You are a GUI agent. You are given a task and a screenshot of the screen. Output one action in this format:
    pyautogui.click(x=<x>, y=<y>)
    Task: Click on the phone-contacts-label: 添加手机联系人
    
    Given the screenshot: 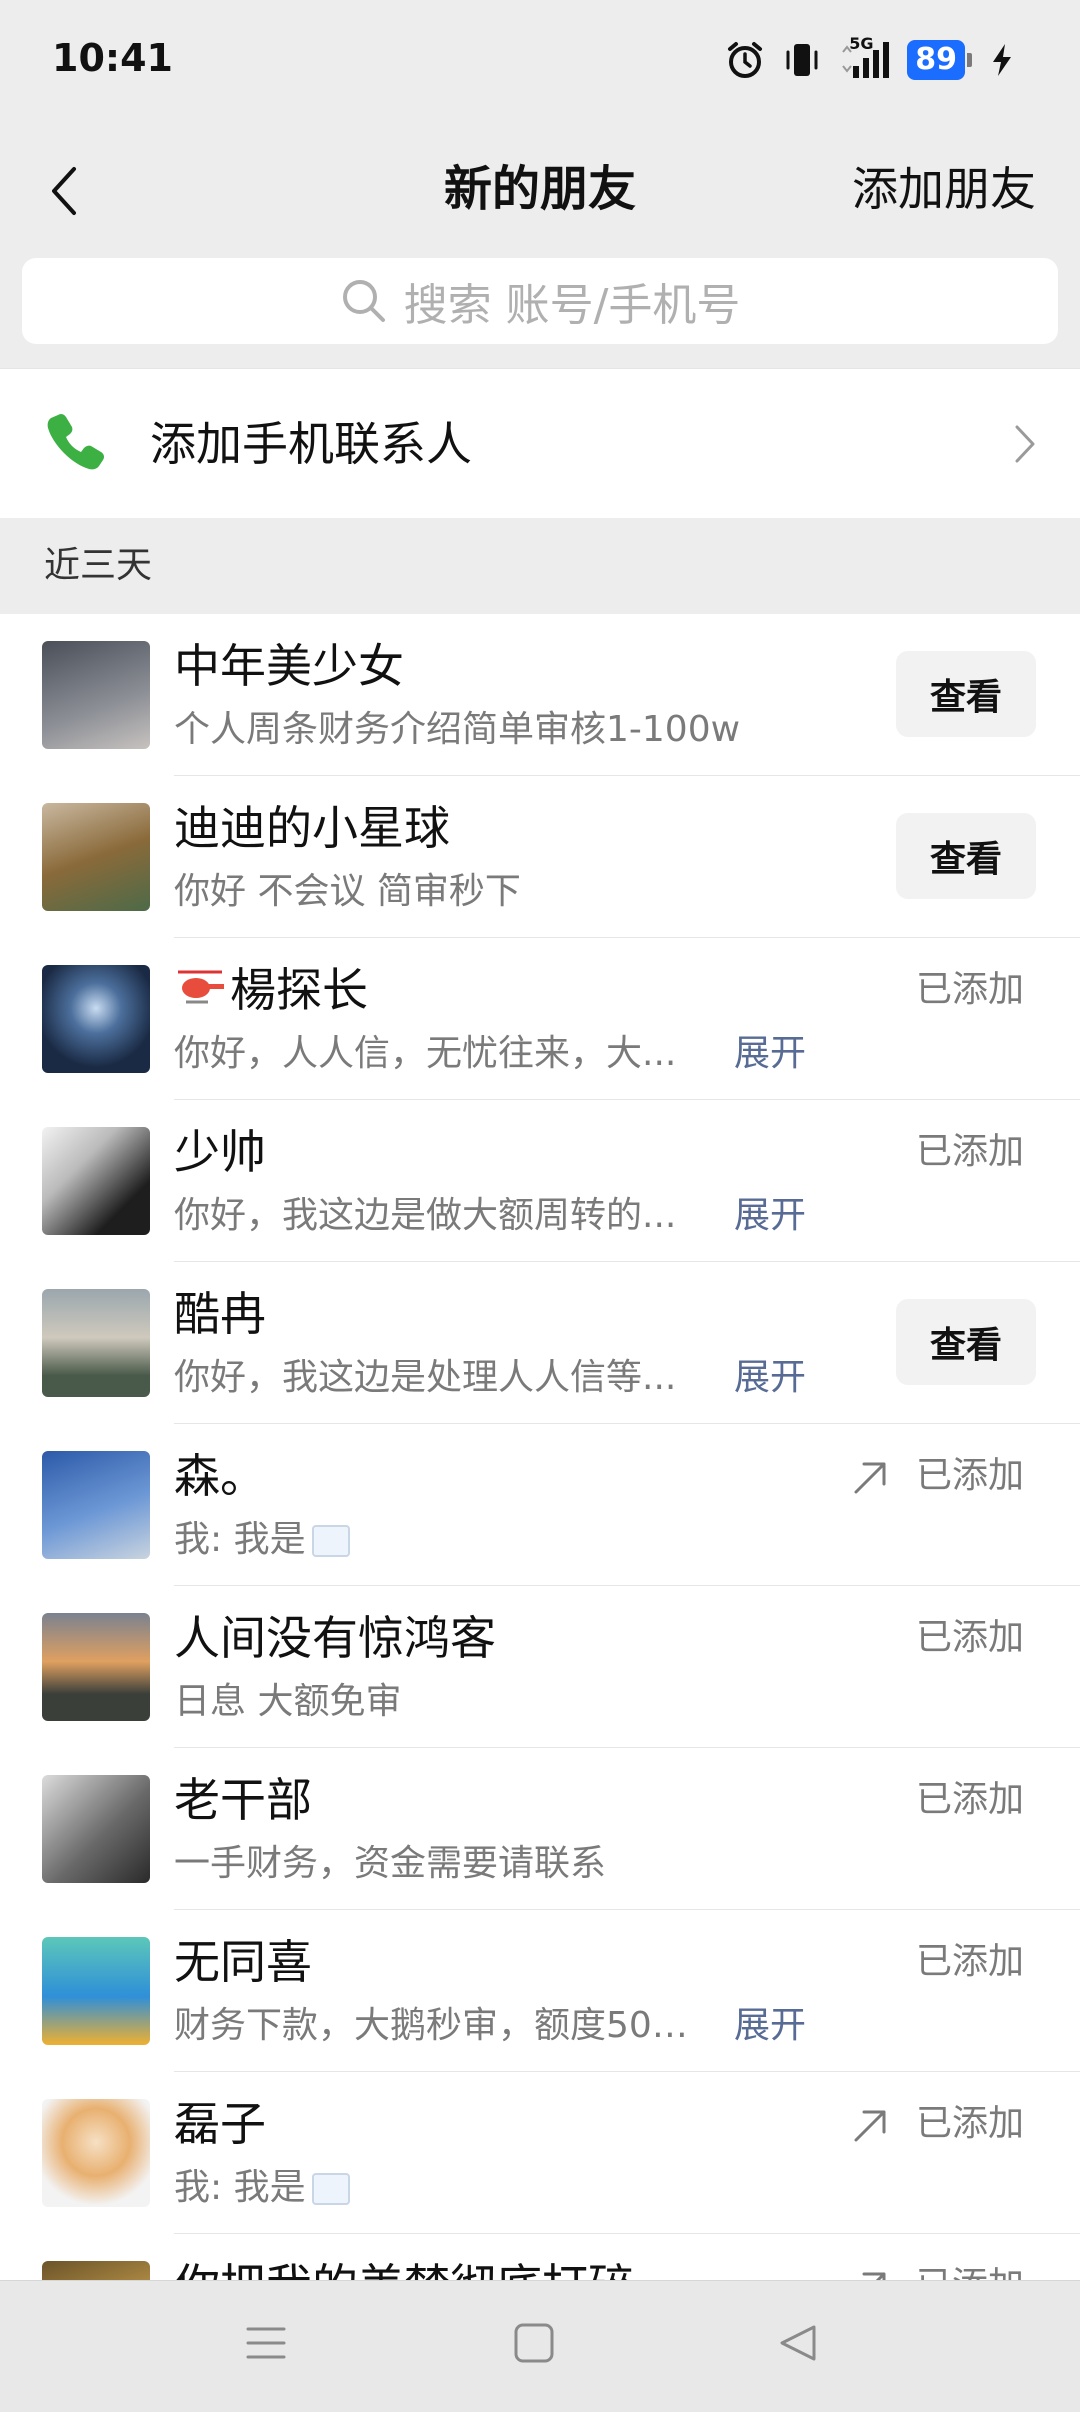 What is the action you would take?
    pyautogui.click(x=311, y=444)
    